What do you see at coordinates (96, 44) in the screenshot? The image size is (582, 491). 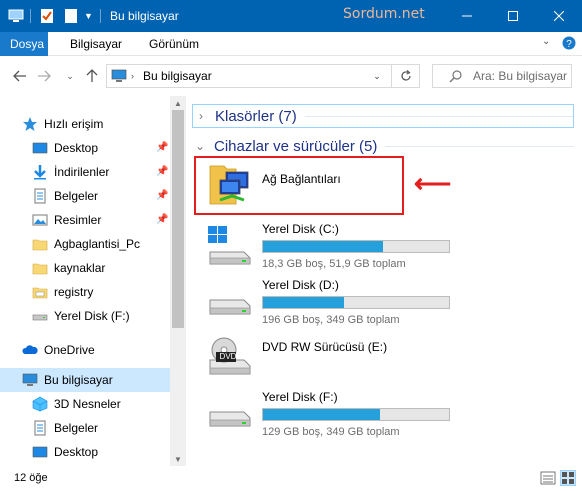 I see `tab-bilgisayar: Bilgisayar` at bounding box center [96, 44].